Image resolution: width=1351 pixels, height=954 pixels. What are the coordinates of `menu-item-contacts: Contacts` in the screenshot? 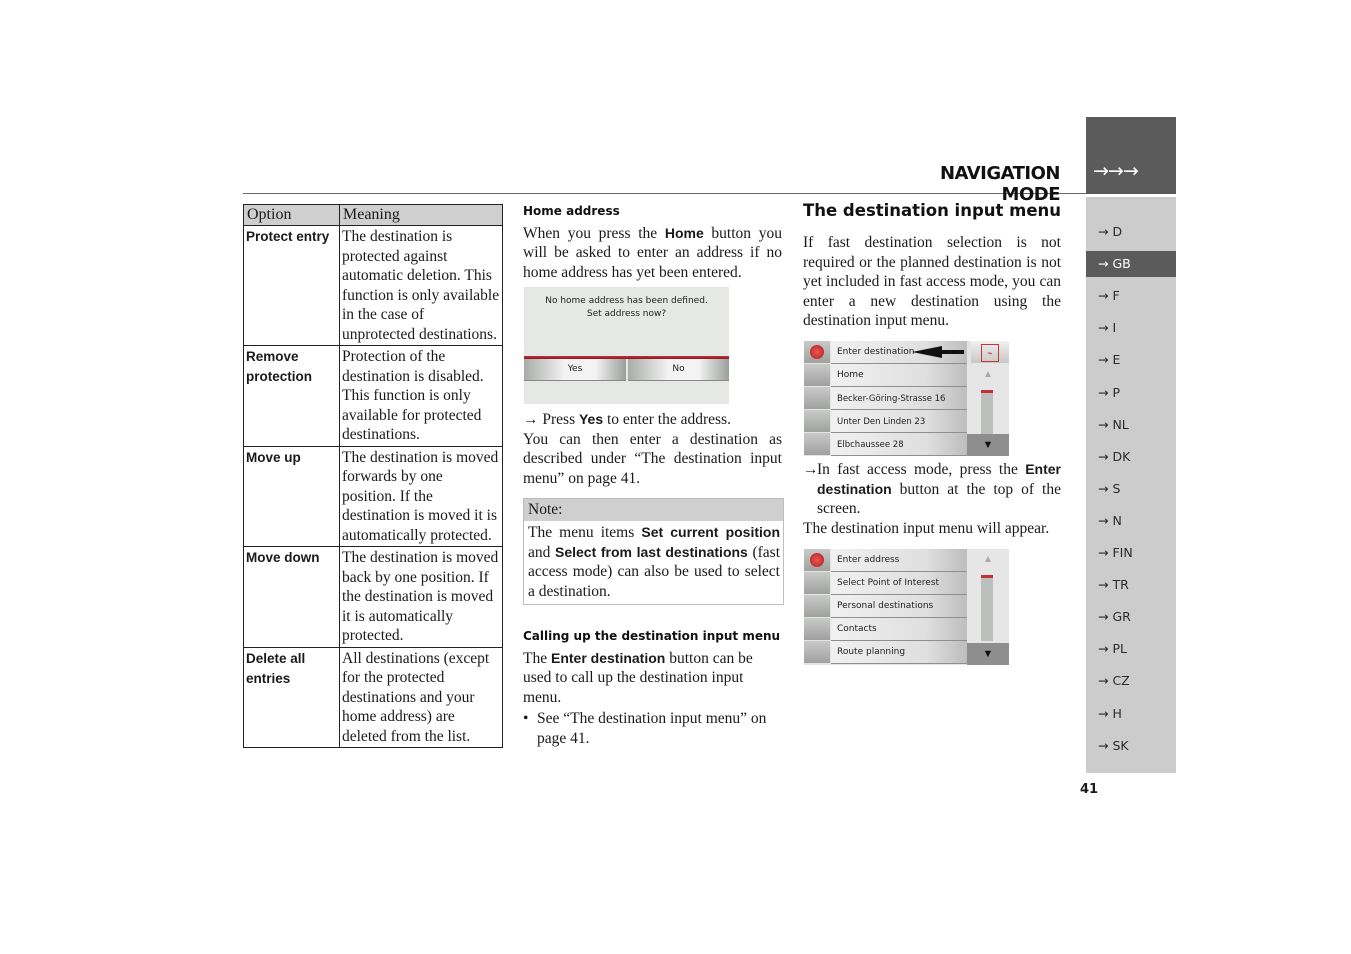 It's located at (885, 629).